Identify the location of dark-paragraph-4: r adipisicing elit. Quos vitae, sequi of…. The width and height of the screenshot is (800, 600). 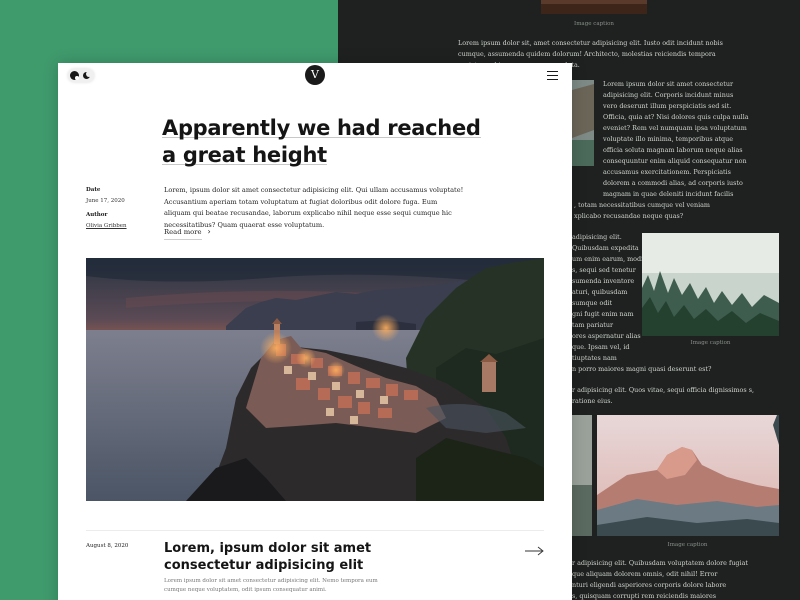
(663, 395).